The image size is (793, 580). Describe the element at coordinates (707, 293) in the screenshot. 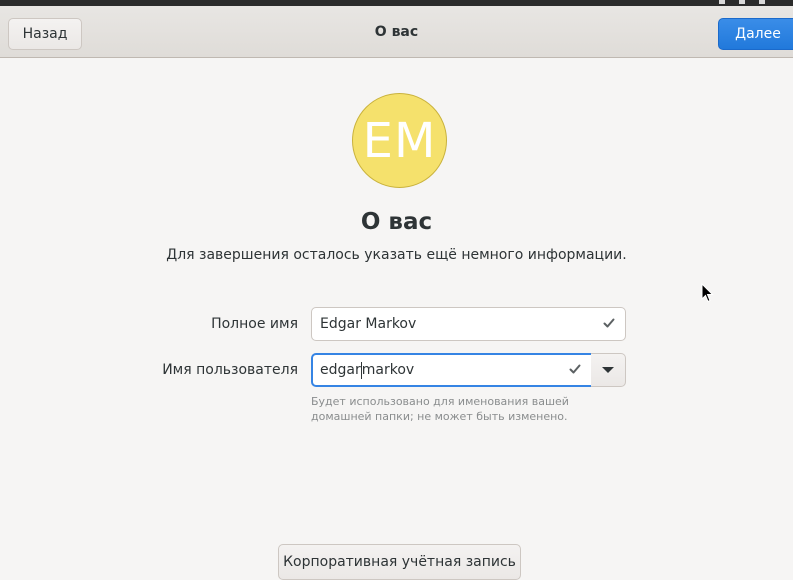

I see `mouse-pointer-icon` at that location.